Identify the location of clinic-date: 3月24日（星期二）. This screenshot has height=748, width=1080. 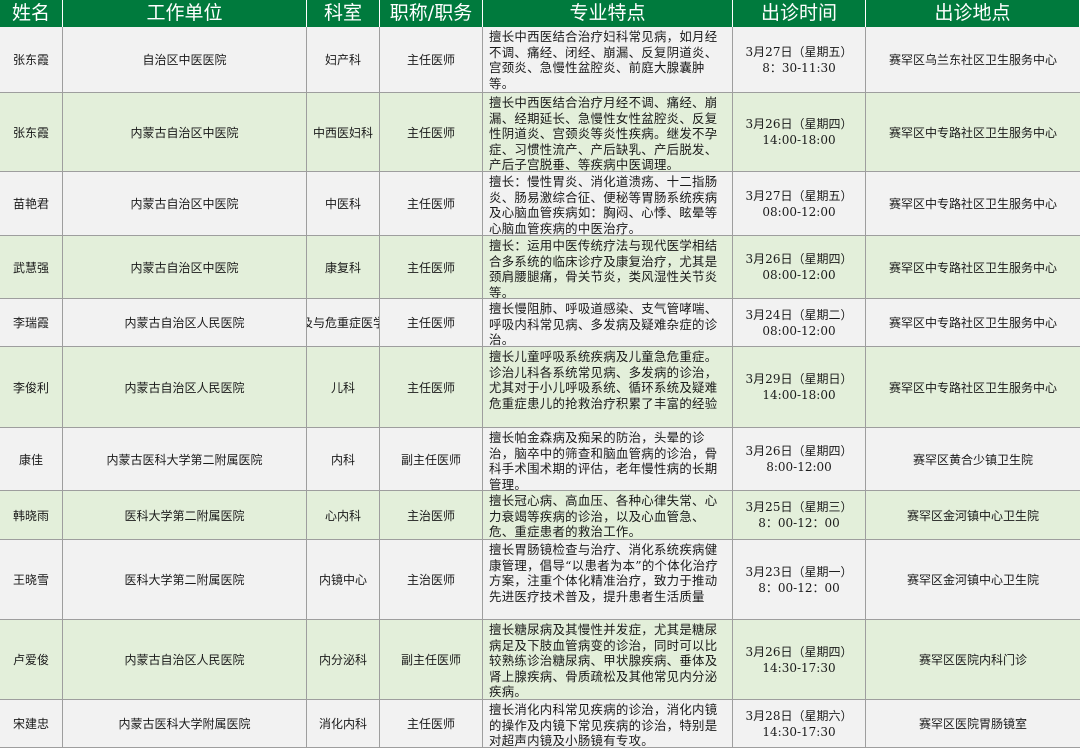
(799, 314).